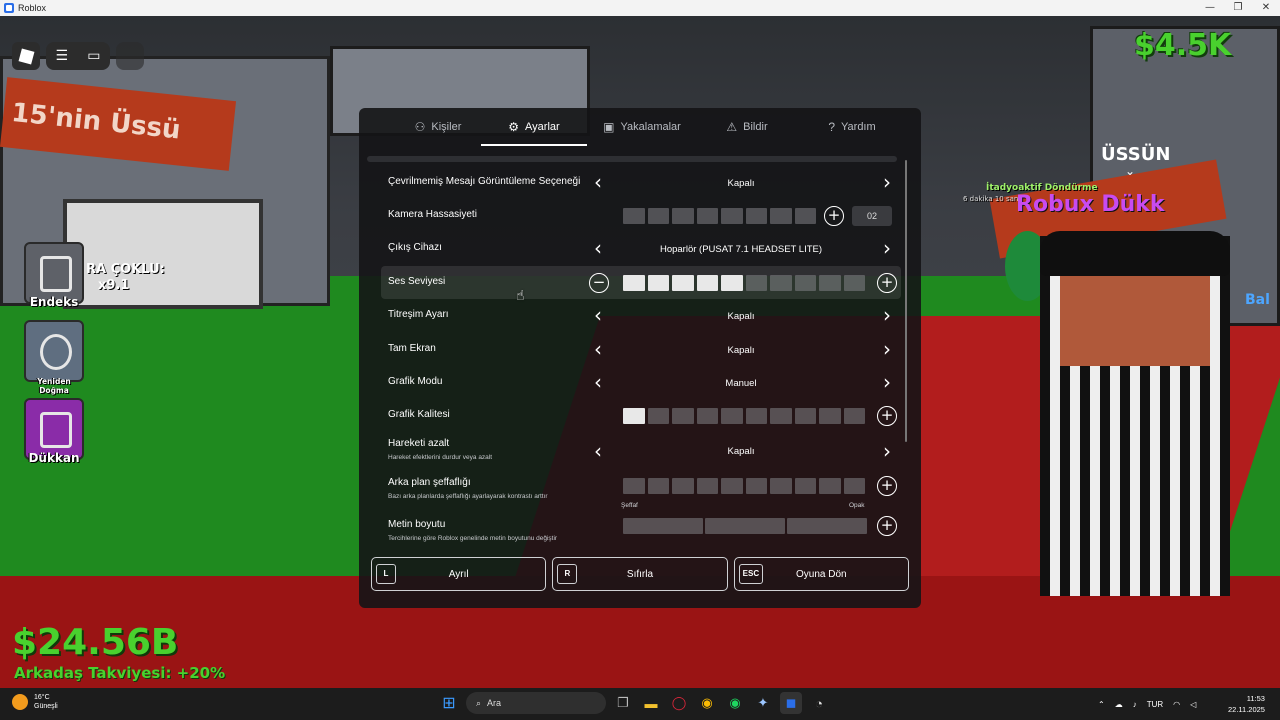  What do you see at coordinates (821, 574) in the screenshot?
I see `resume-button: ESC Oyuna Dön` at bounding box center [821, 574].